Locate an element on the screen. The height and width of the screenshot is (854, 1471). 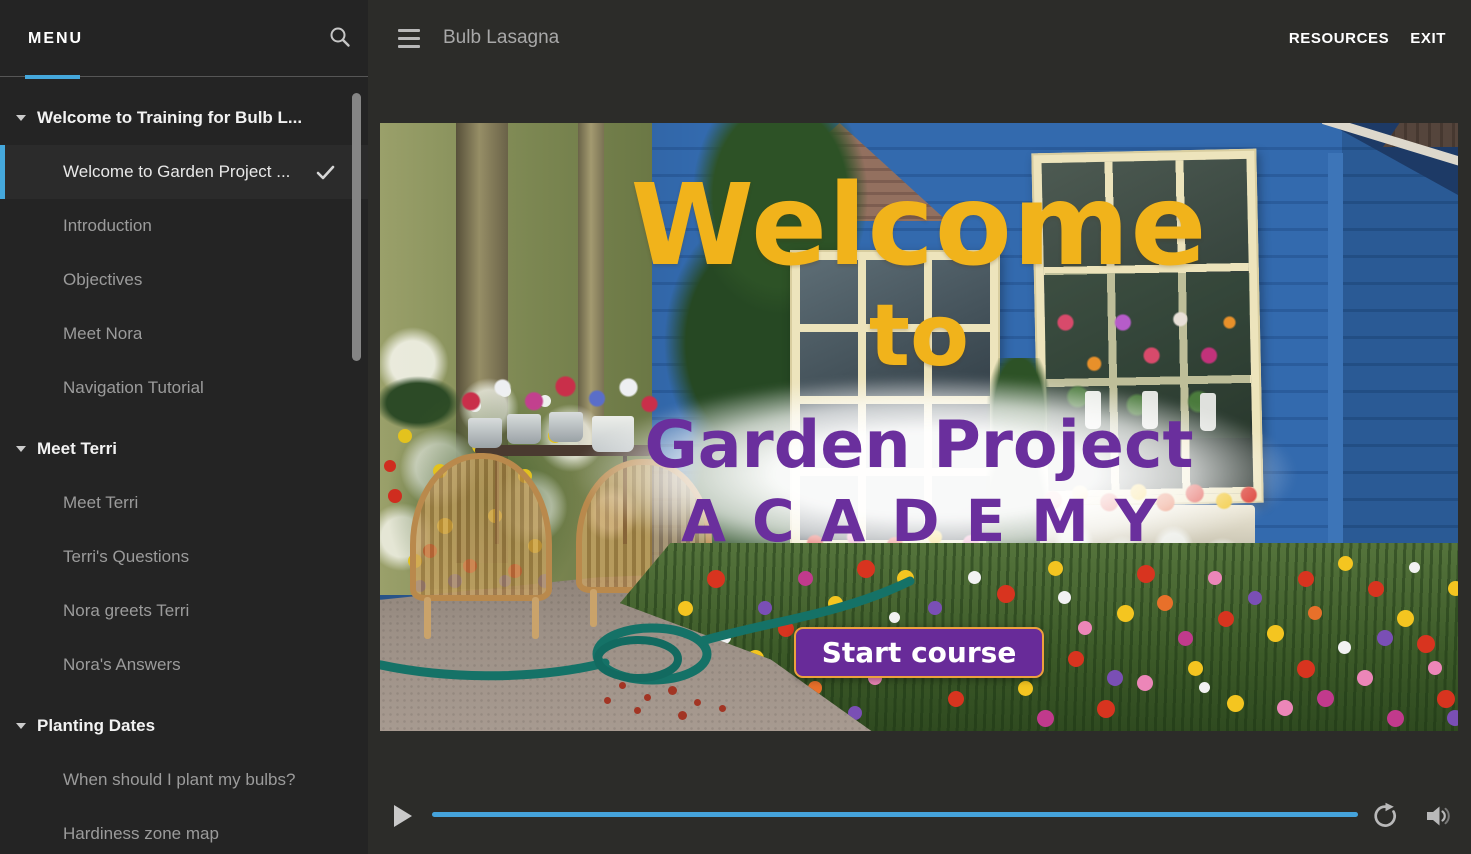
top-nav: RESOURCES EXIT is located at coordinates (1367, 38).